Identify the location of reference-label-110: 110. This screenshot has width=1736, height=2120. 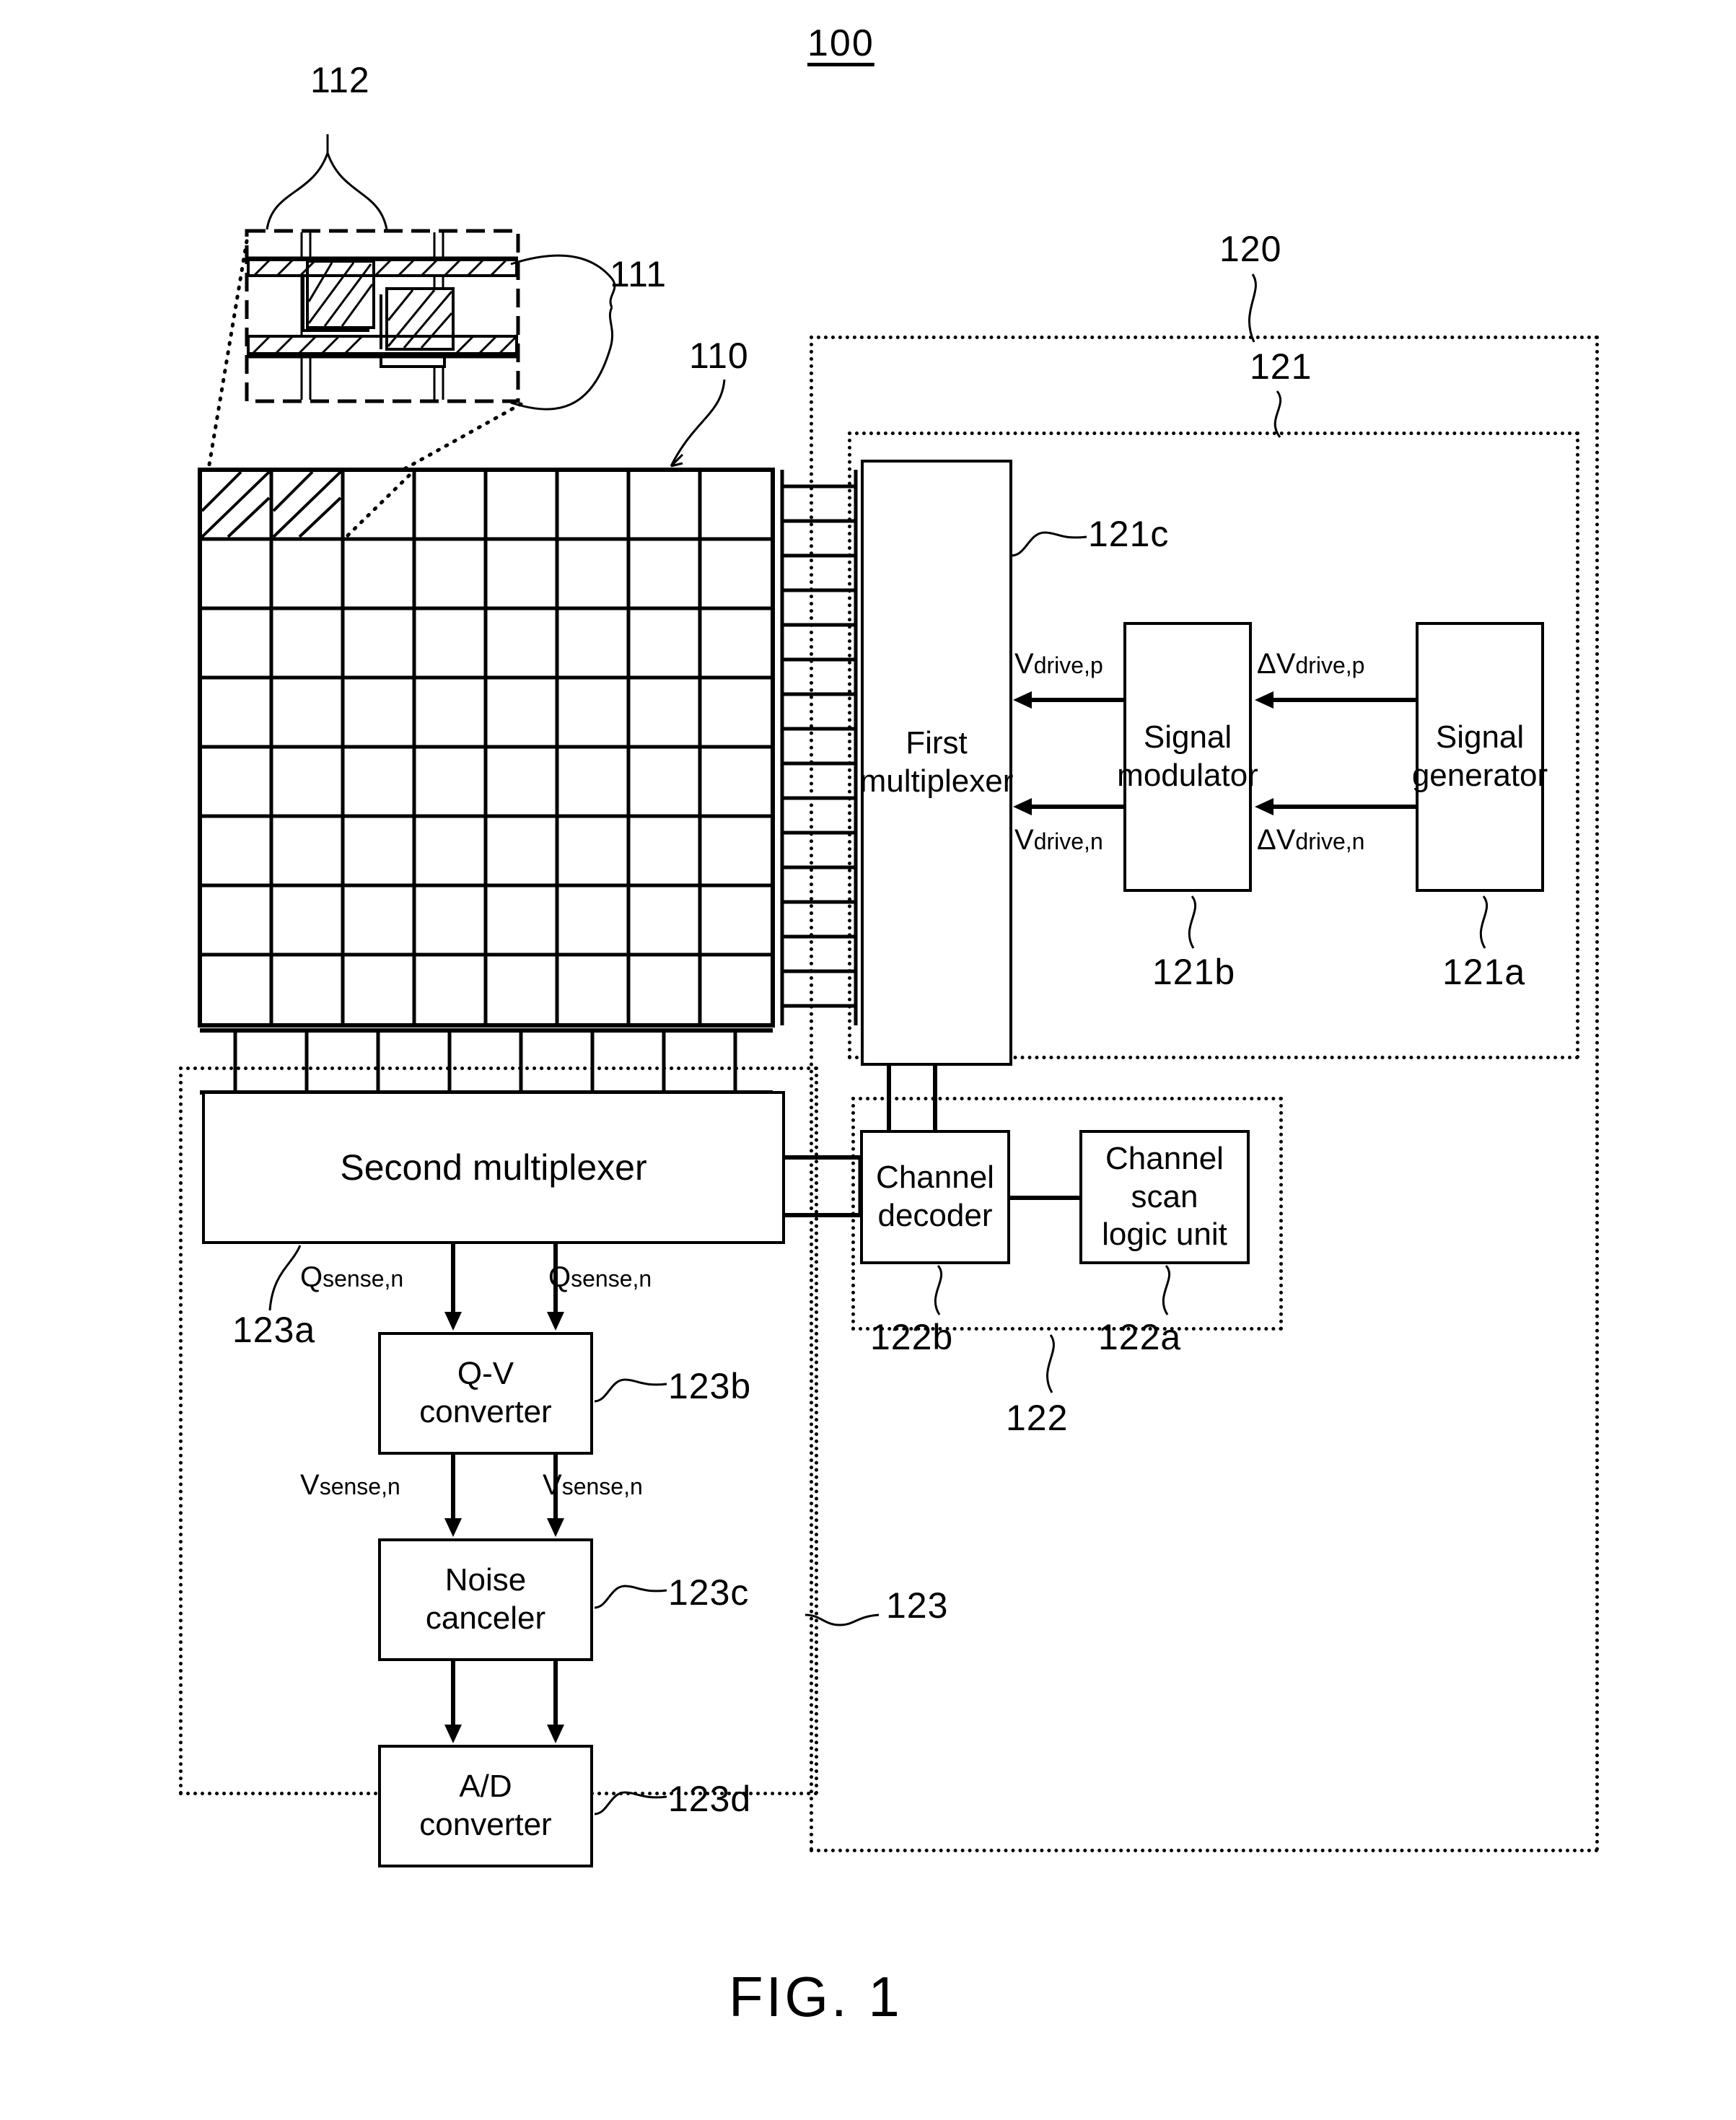
(719, 356).